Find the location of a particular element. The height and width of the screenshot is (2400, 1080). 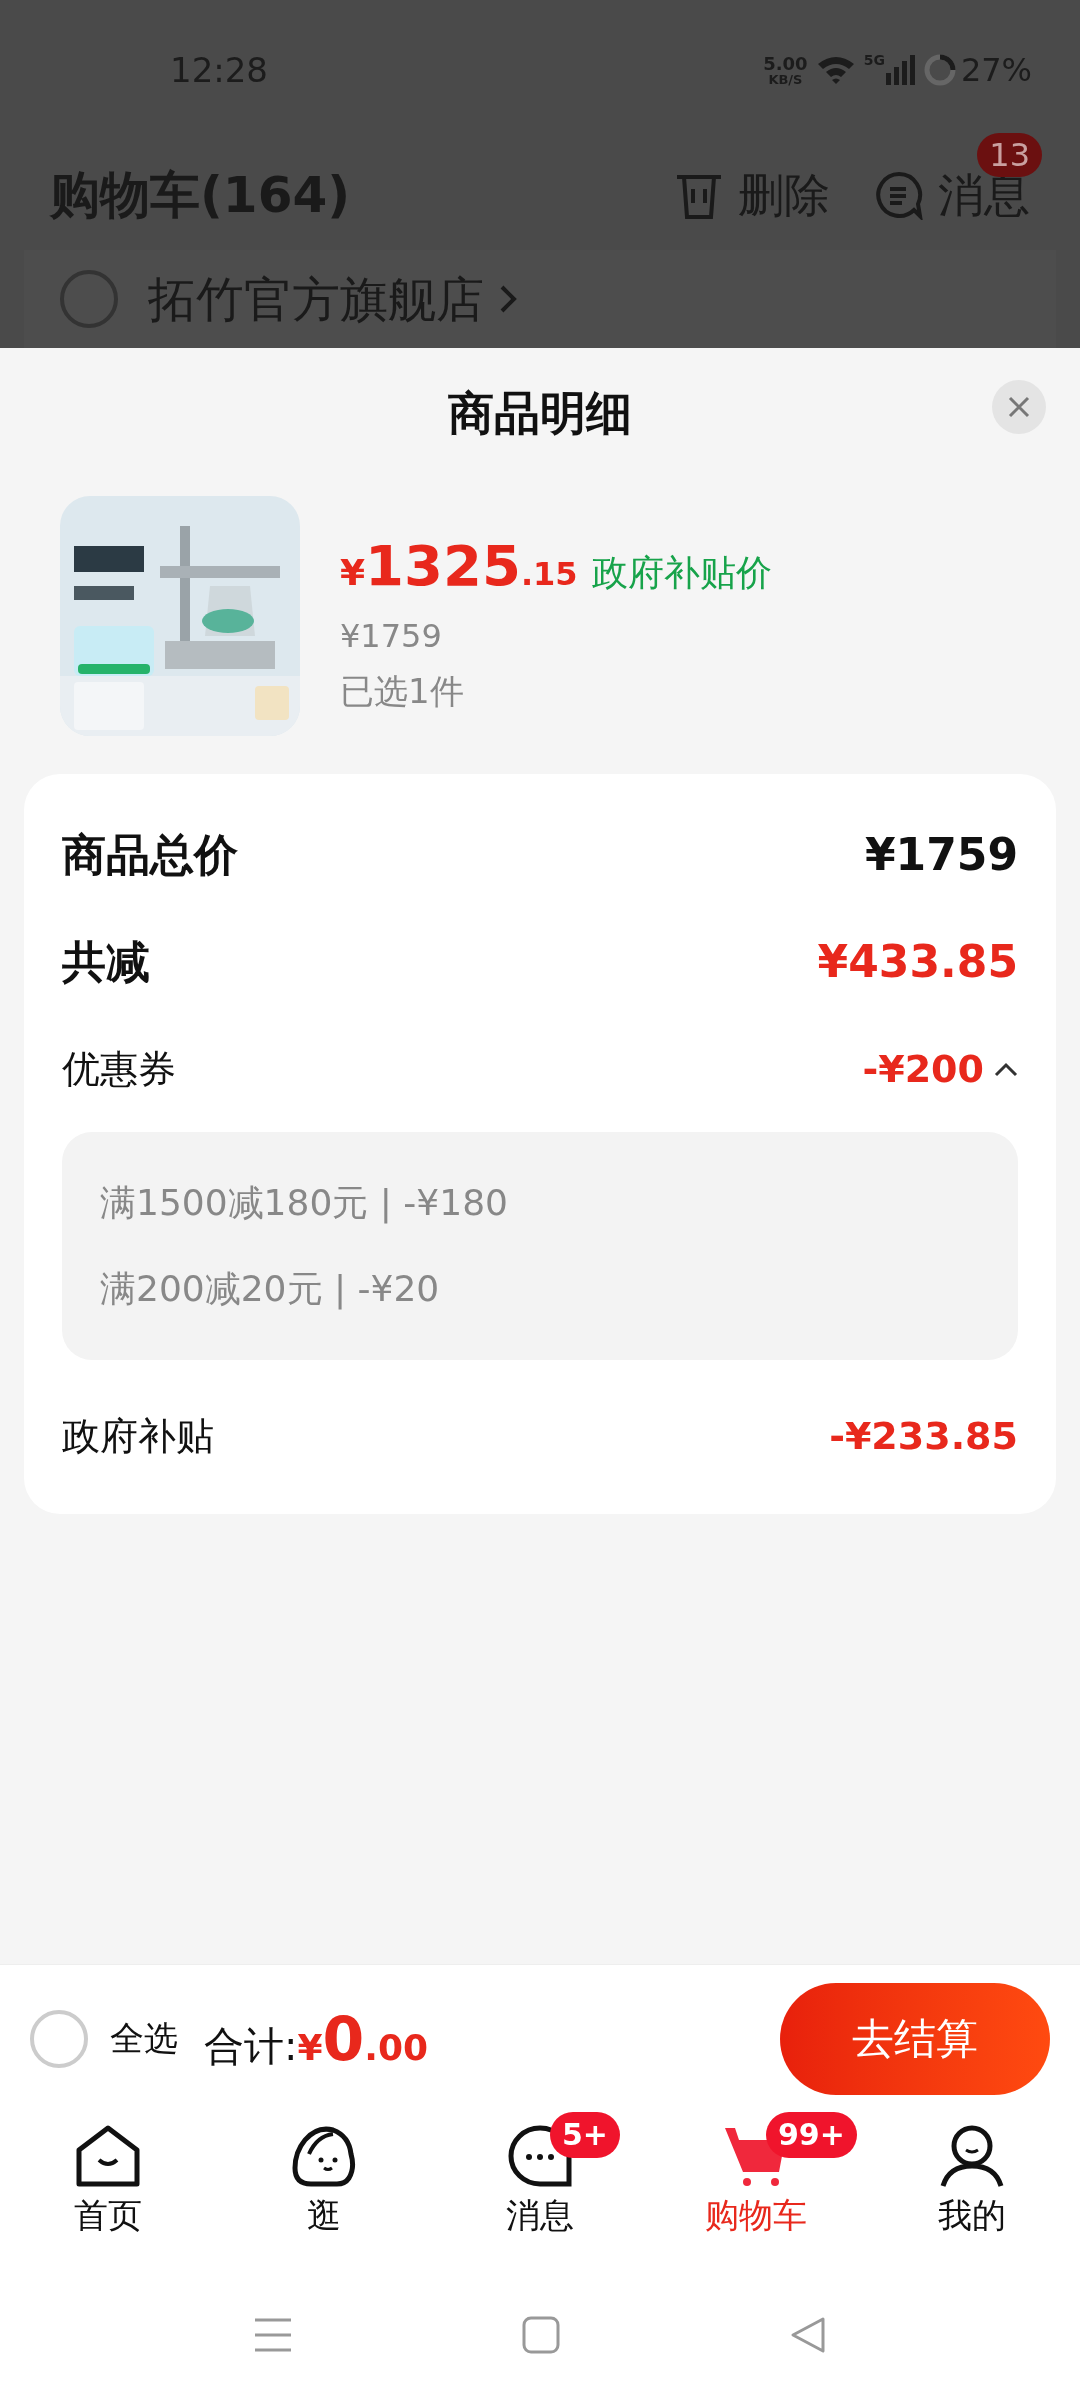

close-icon is located at coordinates (1019, 407).